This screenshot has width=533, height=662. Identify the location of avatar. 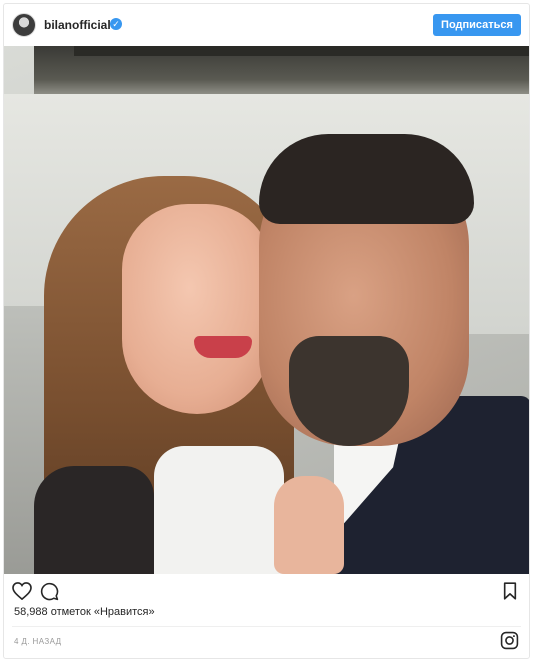
(24, 25).